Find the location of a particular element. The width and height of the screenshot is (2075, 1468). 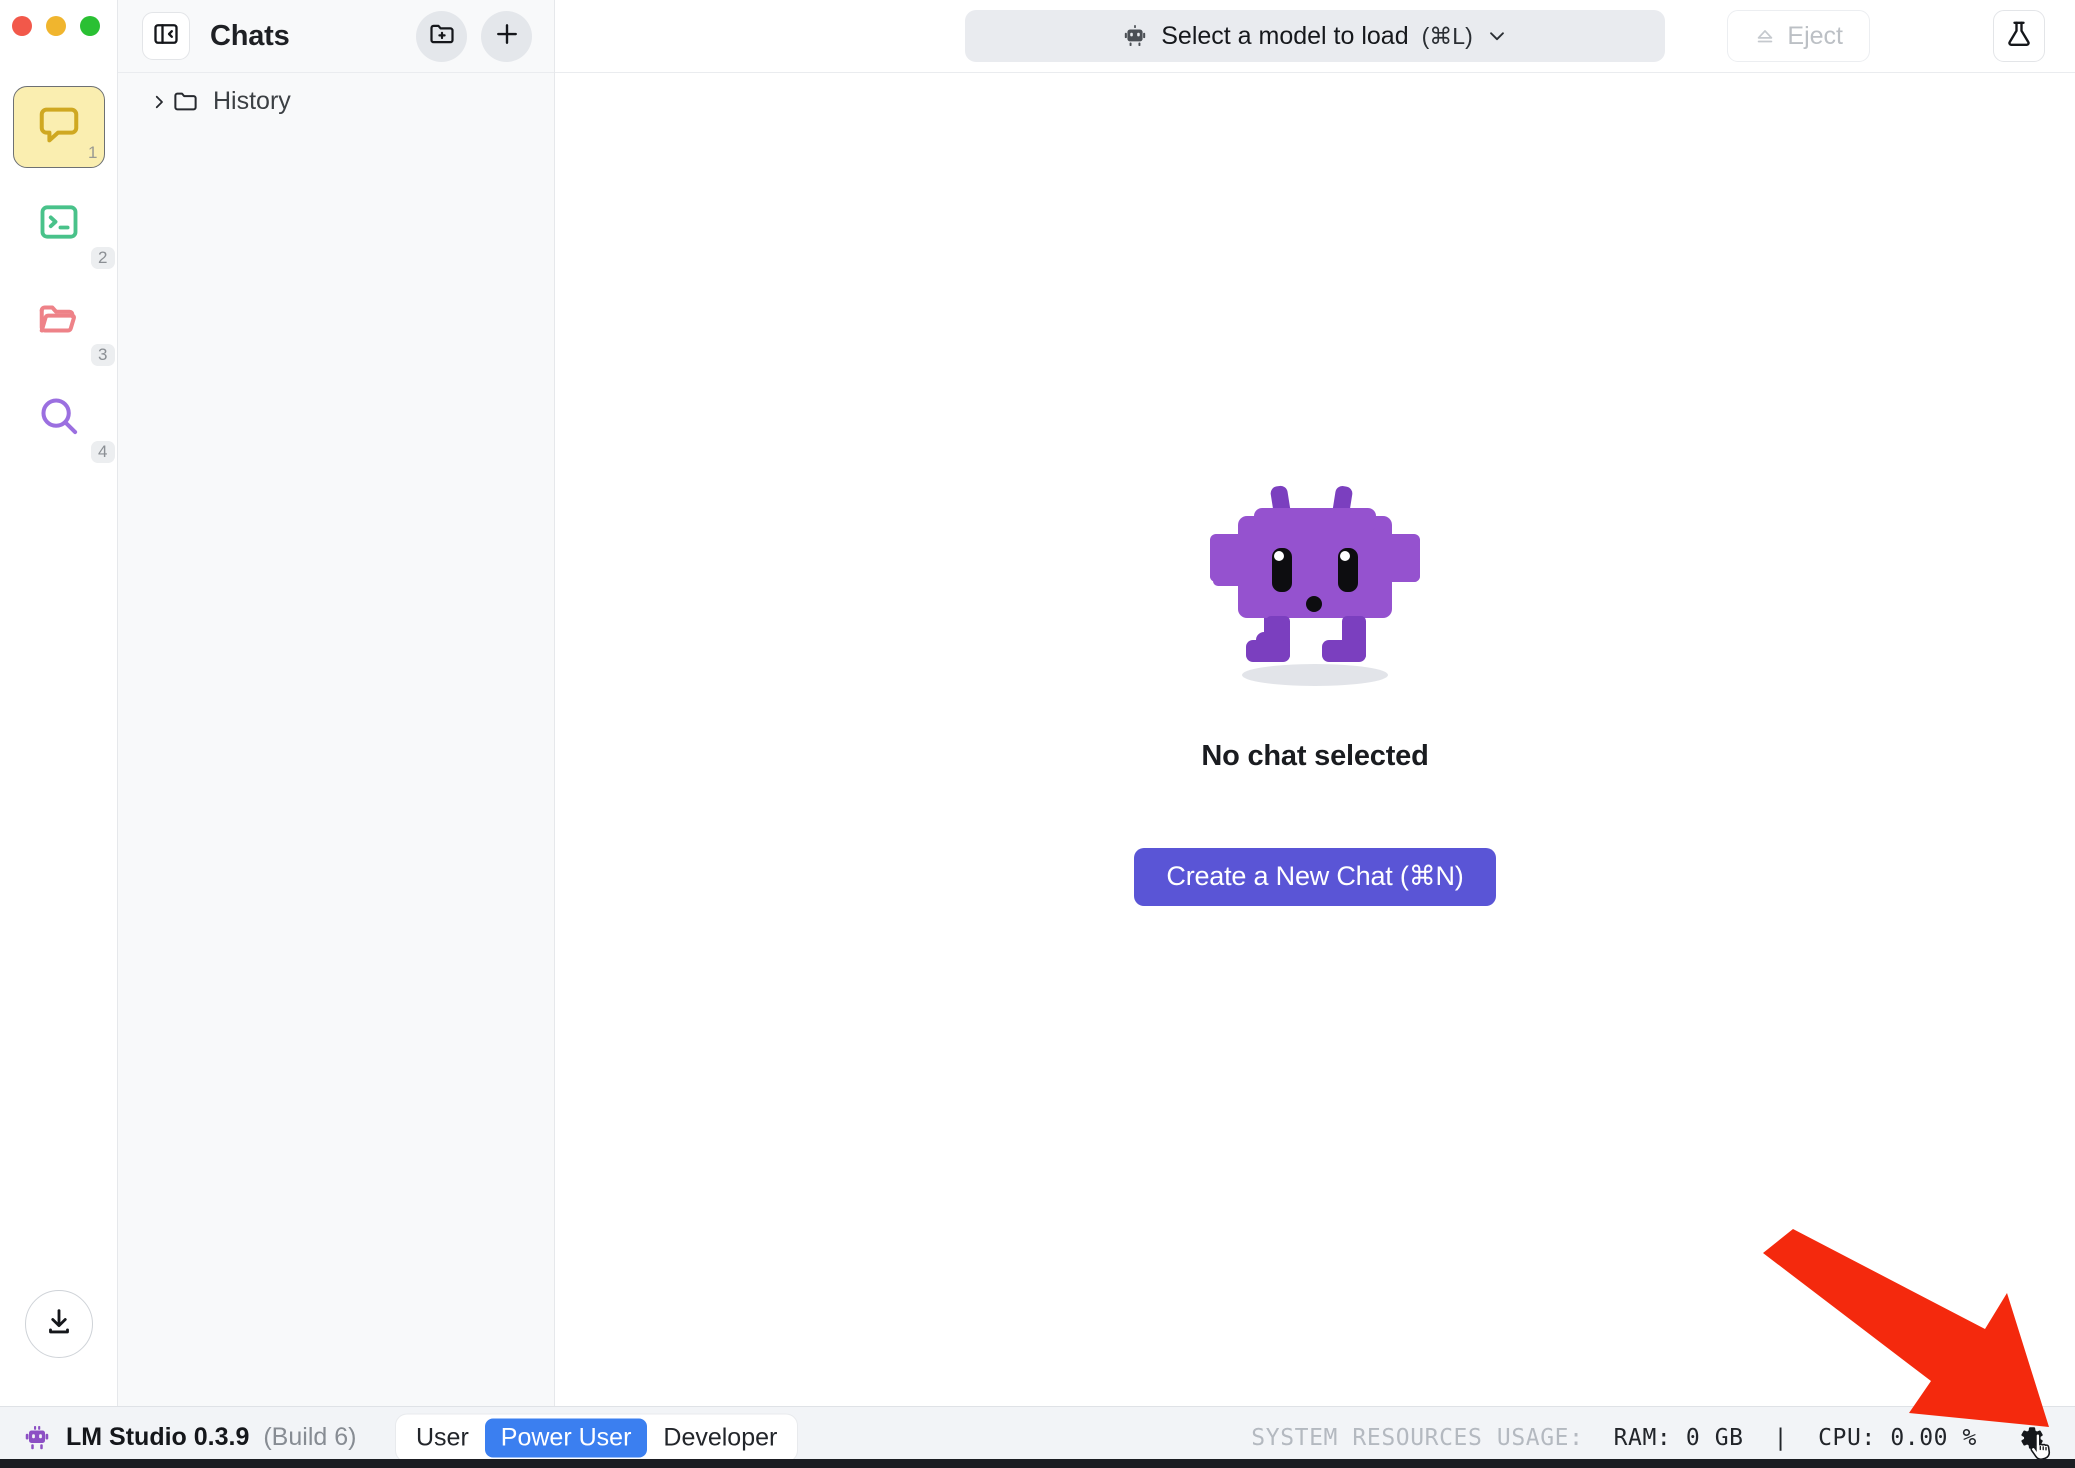

downloads-button is located at coordinates (58, 1324).